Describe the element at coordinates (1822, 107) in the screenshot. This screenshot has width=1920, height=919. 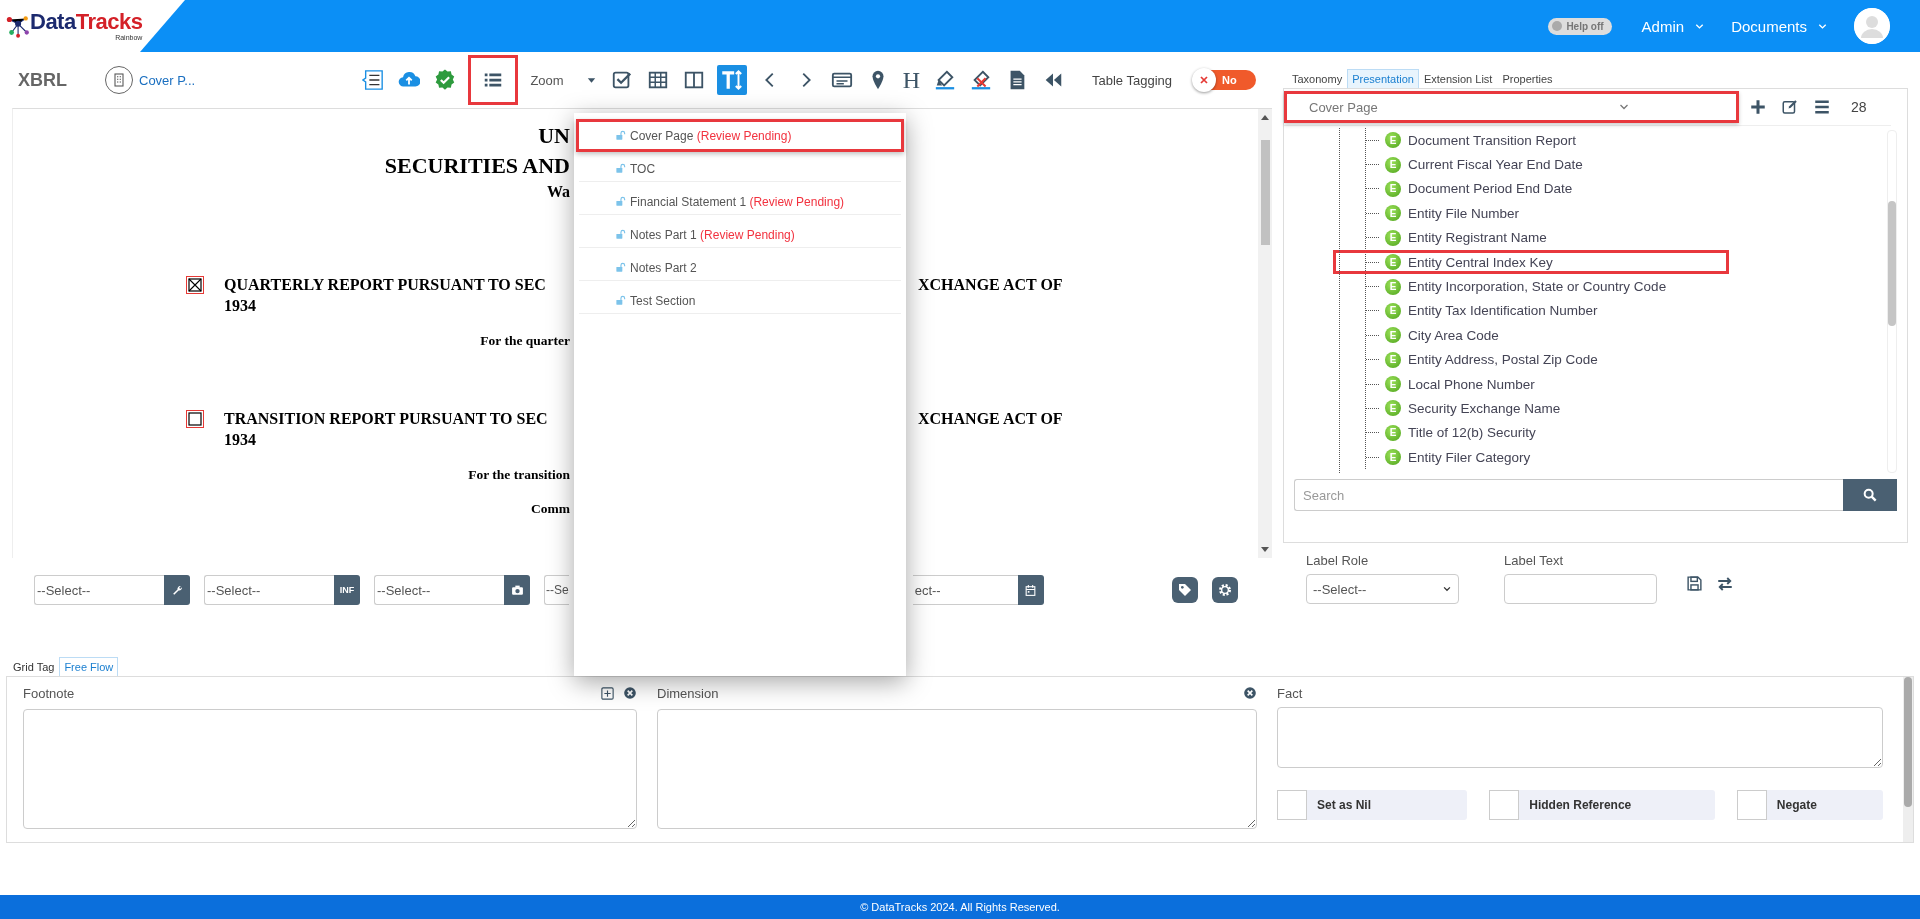
I see `menu-icon` at that location.